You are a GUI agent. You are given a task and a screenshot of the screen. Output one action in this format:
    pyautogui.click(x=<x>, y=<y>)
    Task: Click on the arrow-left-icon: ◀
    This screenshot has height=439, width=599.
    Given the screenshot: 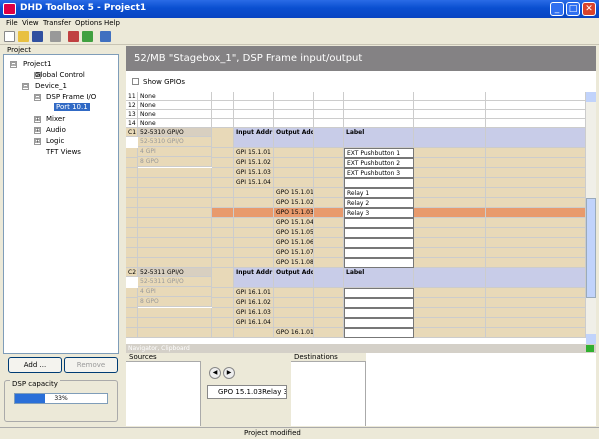 What is the action you would take?
    pyautogui.click(x=215, y=373)
    